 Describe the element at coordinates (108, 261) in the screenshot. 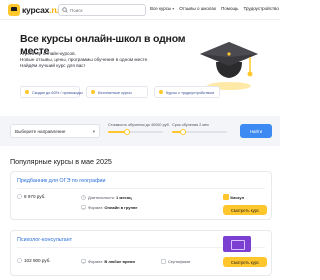

I see `course-format: Формат: В любое время` at that location.